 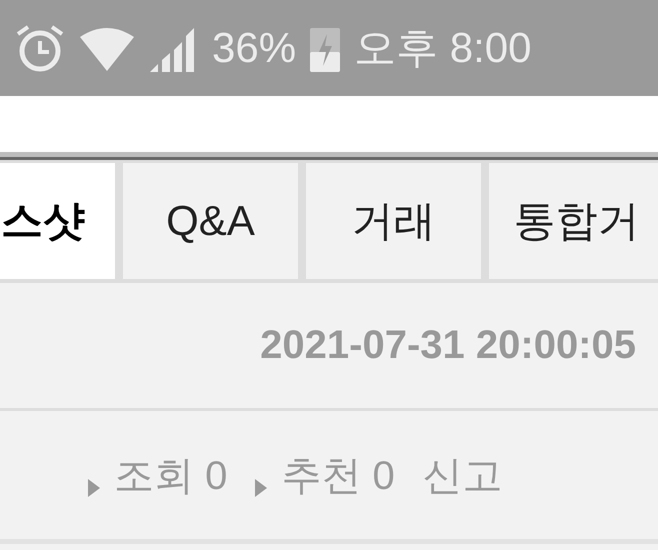 What do you see at coordinates (448, 345) in the screenshot?
I see `post-date: 2021-07-31 20:00:05` at bounding box center [448, 345].